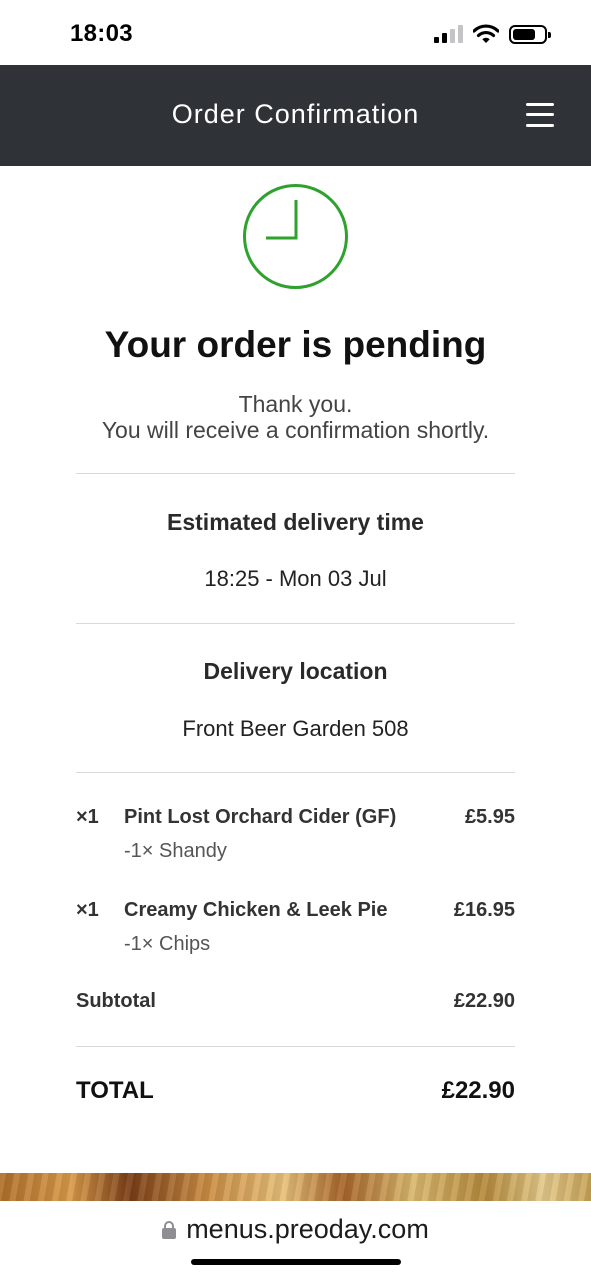 The image size is (591, 1280). I want to click on delivery-location-label: Delivery location, so click(295, 671).